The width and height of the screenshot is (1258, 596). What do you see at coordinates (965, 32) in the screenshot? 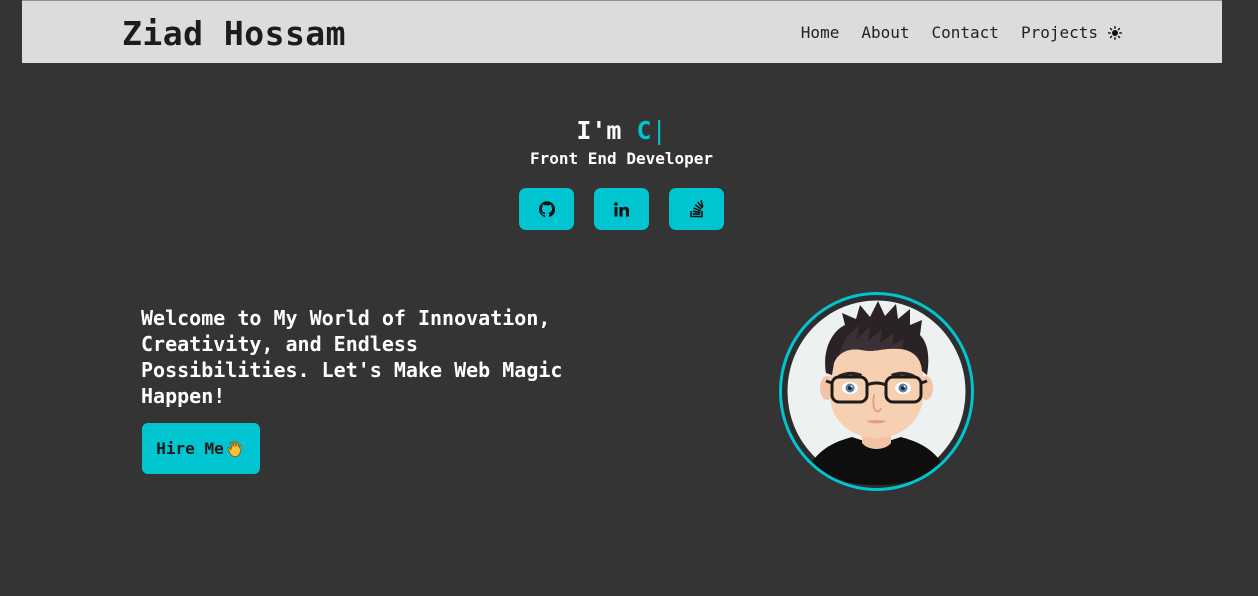
I see `nav-link-contact: Contact` at bounding box center [965, 32].